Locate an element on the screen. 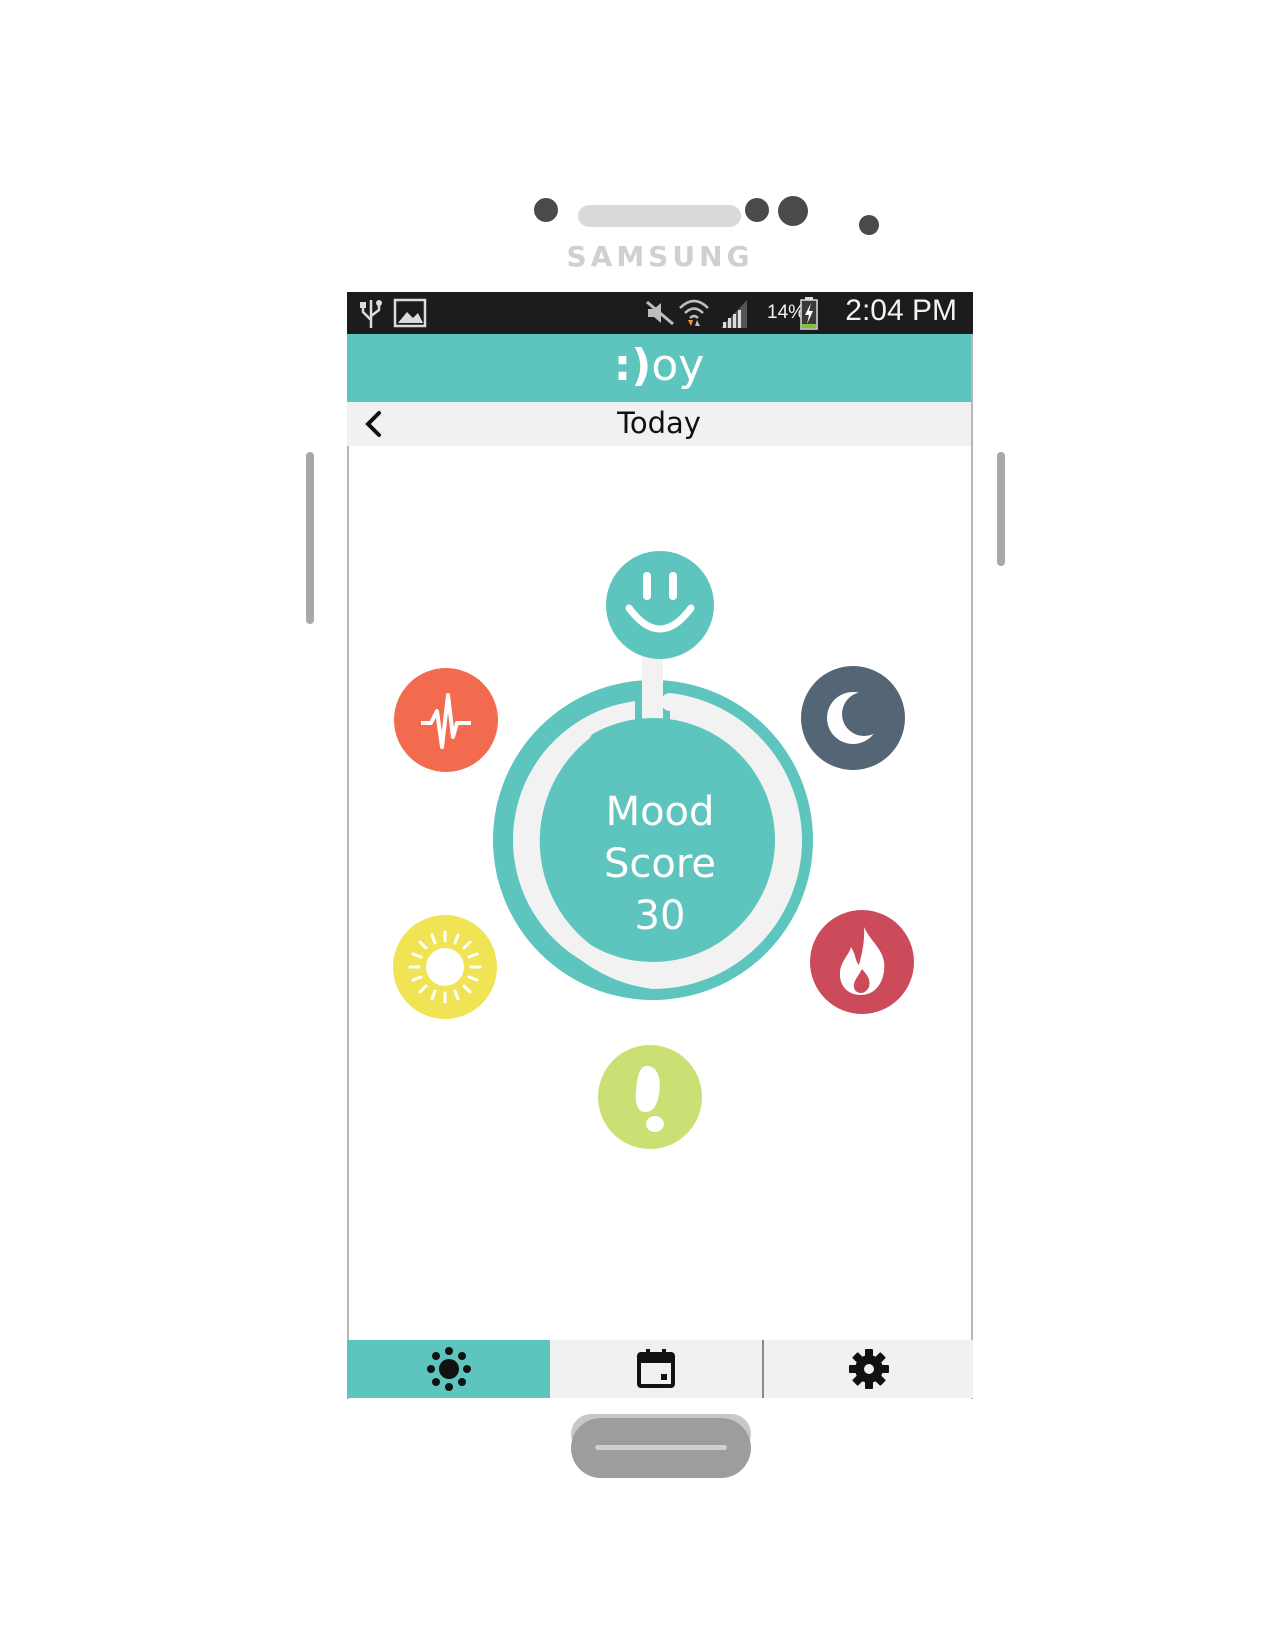  battery-charging-icon is located at coordinates (809, 313).